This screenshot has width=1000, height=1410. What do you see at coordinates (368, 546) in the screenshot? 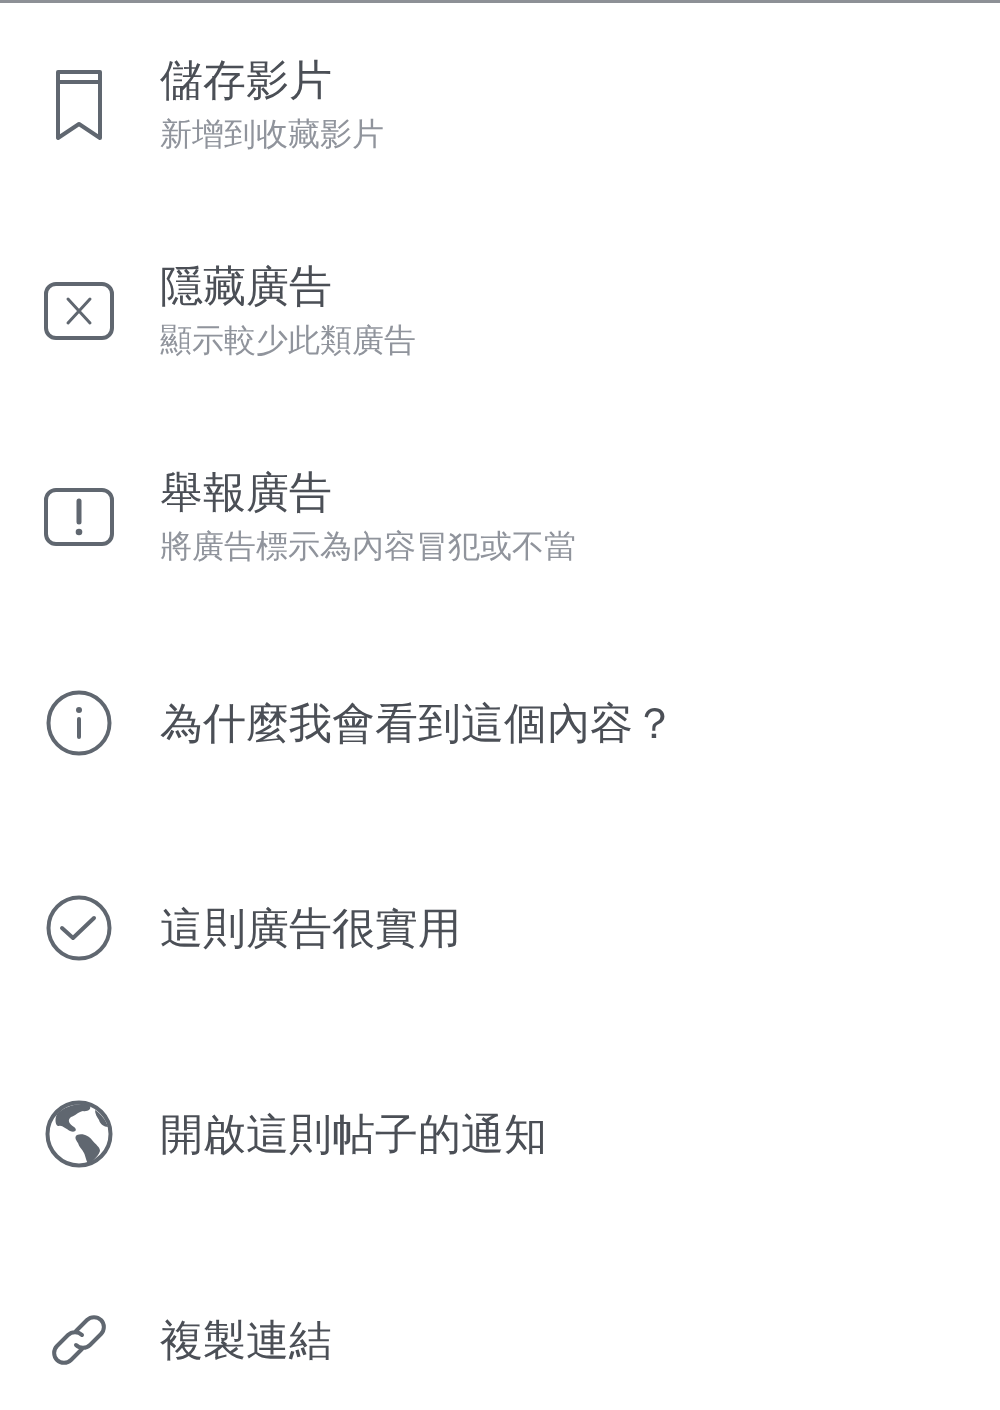
I see `option-description: 將廣告標示為內容冒犯或不當` at bounding box center [368, 546].